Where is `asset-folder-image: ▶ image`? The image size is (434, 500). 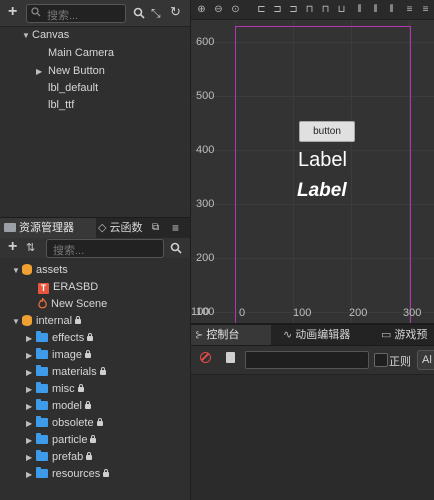
asset-folder-image: ▶ image is located at coordinates (58, 355).